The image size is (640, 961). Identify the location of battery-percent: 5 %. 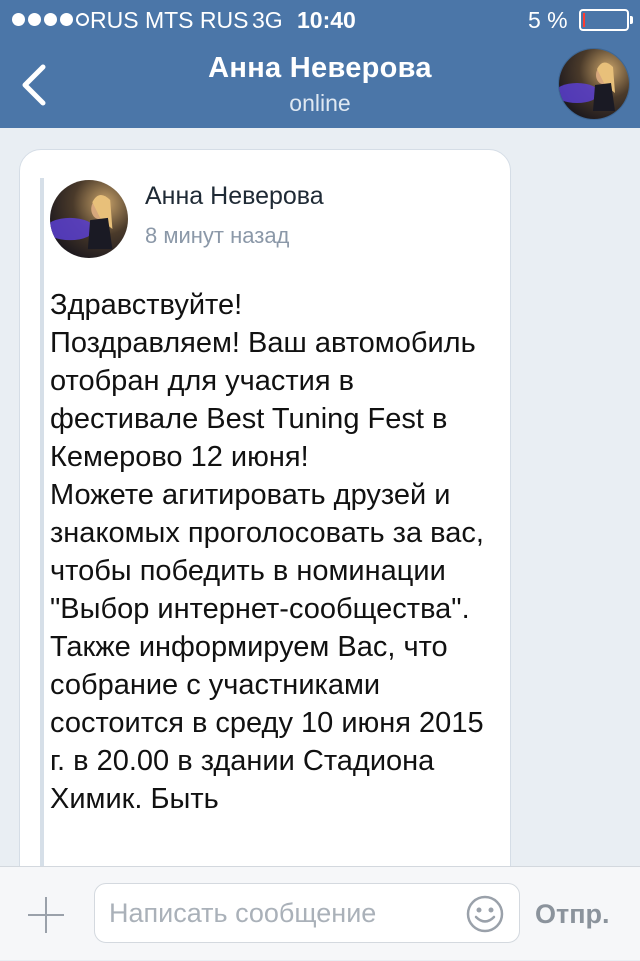
(548, 20).